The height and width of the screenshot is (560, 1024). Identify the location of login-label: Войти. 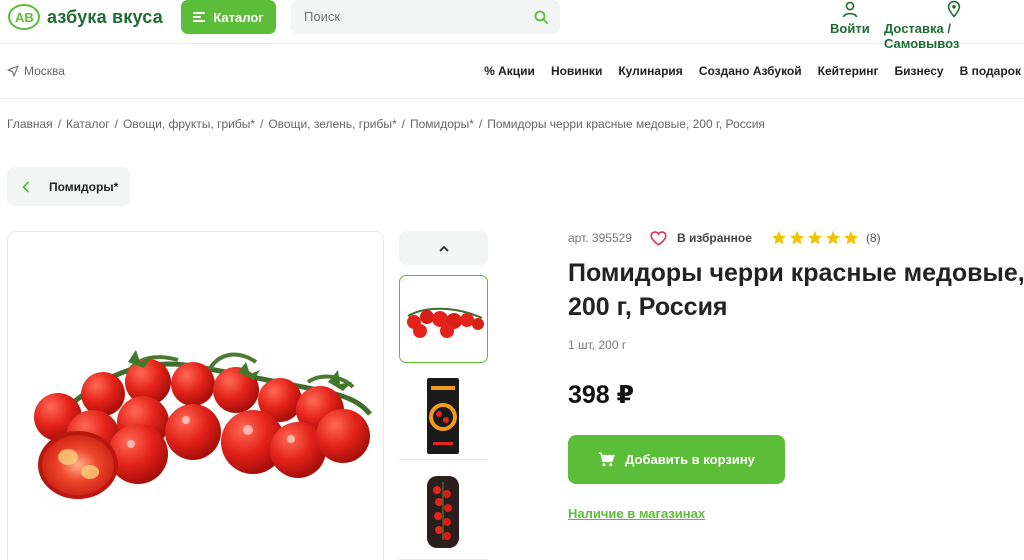
(850, 28).